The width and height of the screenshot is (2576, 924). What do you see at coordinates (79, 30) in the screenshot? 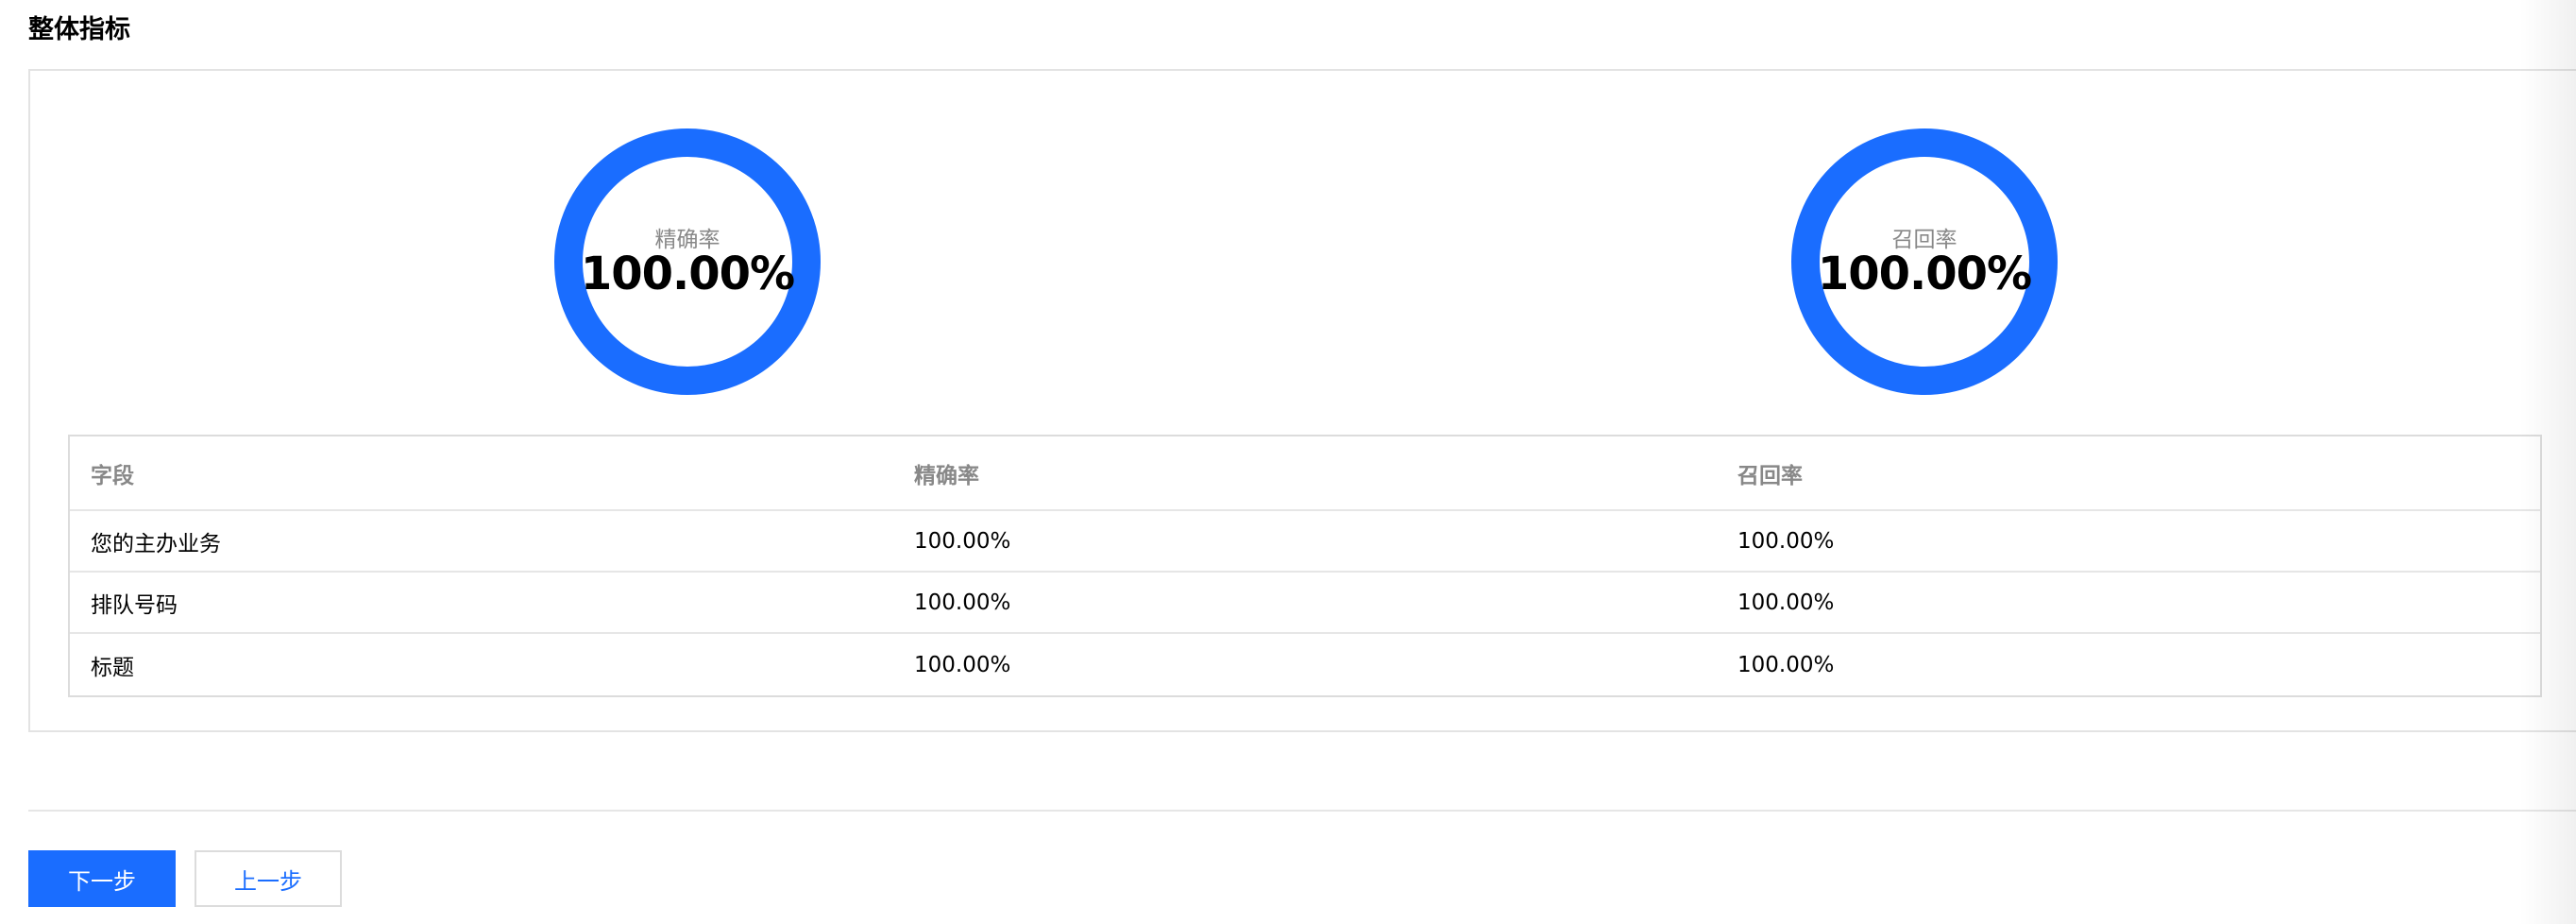
I see `section-title: 整体指标` at bounding box center [79, 30].